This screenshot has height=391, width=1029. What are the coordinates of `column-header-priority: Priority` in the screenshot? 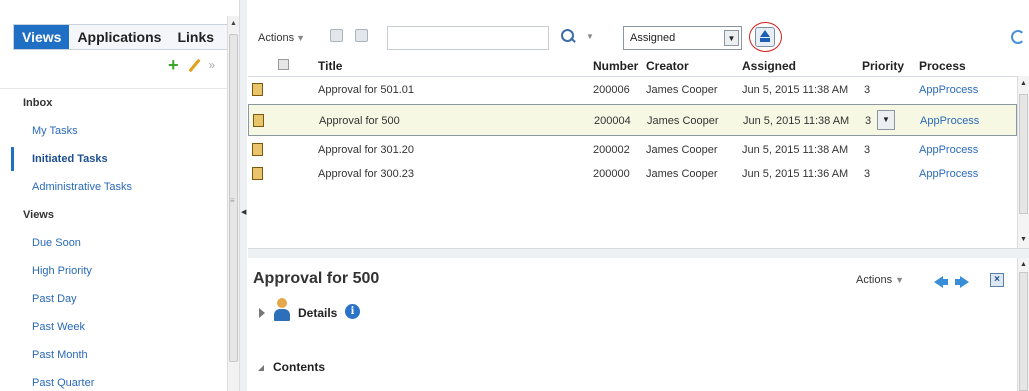 It's located at (883, 66).